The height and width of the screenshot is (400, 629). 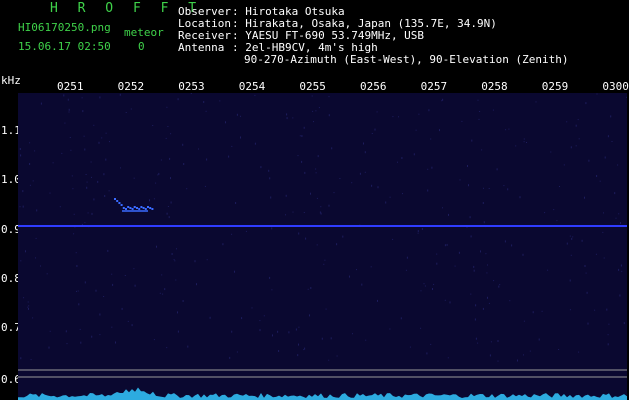 I want to click on file-name: HI06170250.png, so click(x=64, y=27).